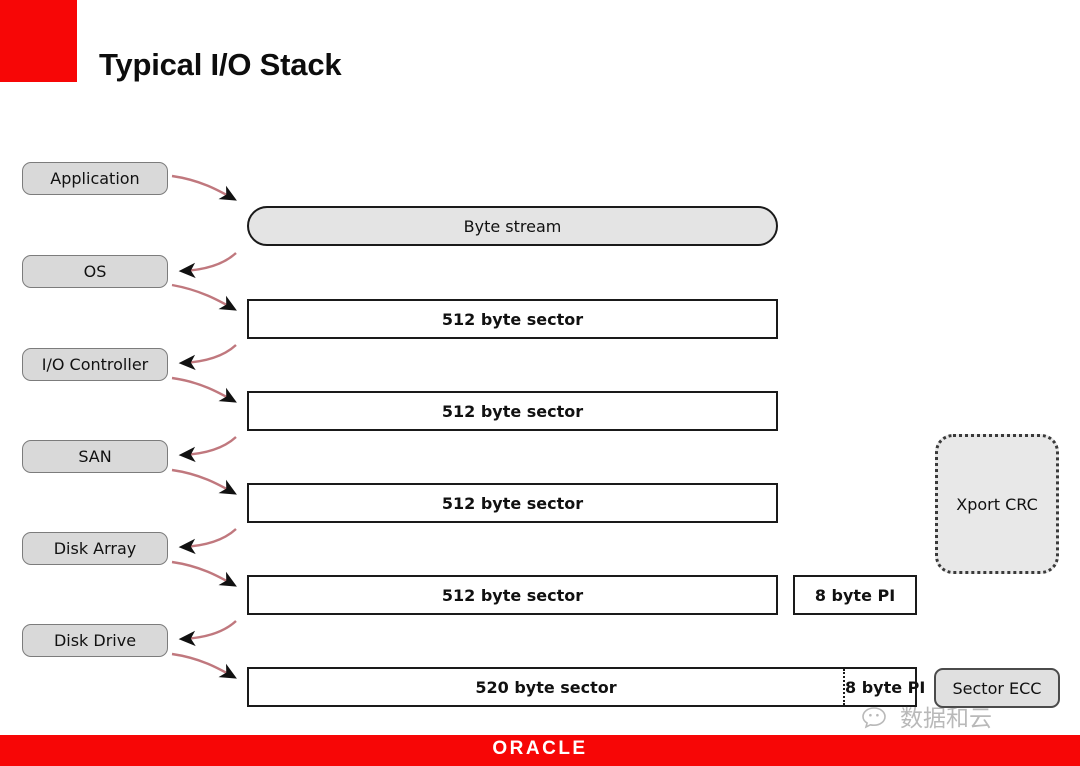  Describe the element at coordinates (207, 541) in the screenshot. I see `arrow-sector-up-disk-array` at that location.